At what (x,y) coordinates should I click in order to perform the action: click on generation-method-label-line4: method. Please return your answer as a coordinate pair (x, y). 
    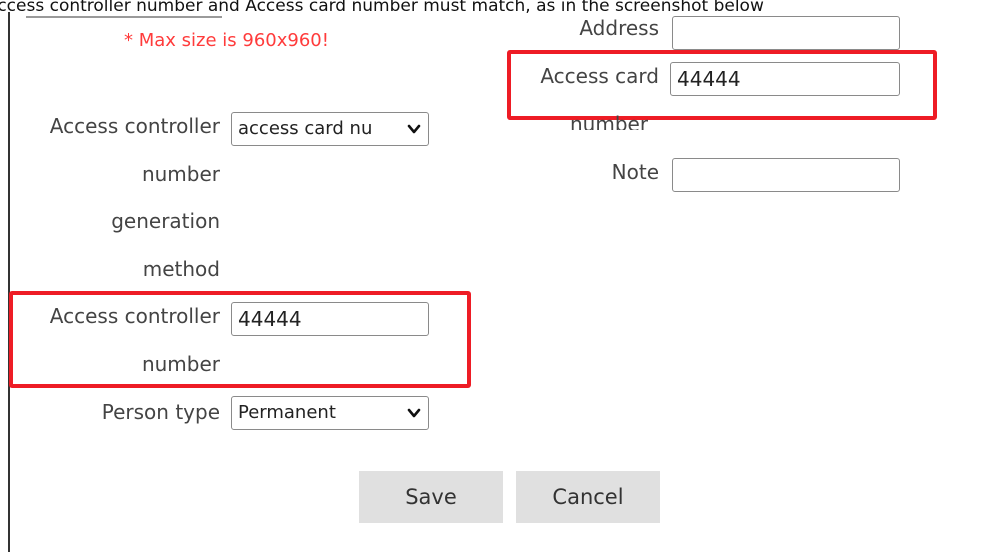
    Looking at the image, I should click on (181, 269).